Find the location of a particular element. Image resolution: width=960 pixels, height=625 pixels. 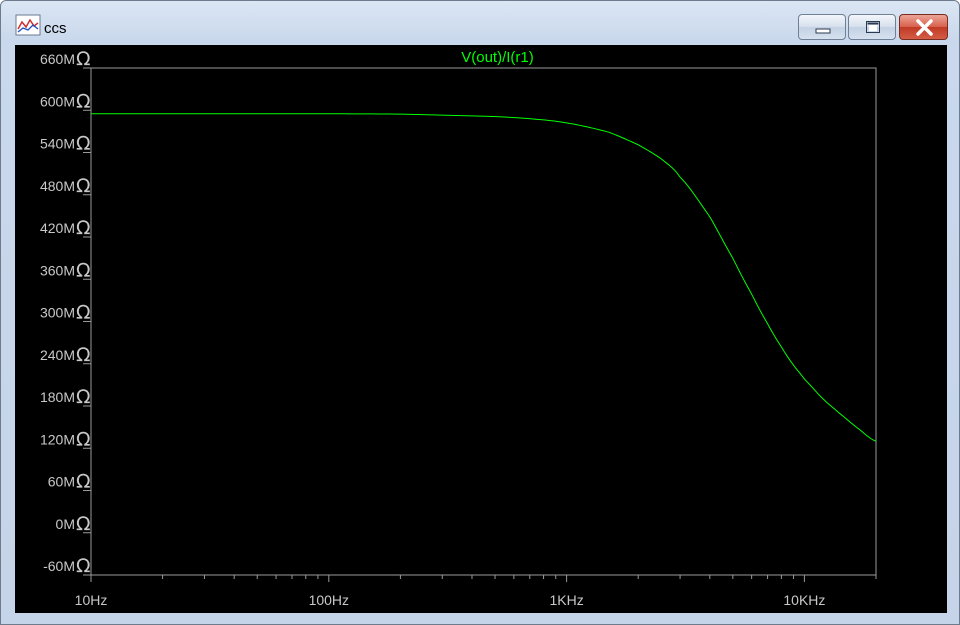

maximize-button is located at coordinates (872, 27).